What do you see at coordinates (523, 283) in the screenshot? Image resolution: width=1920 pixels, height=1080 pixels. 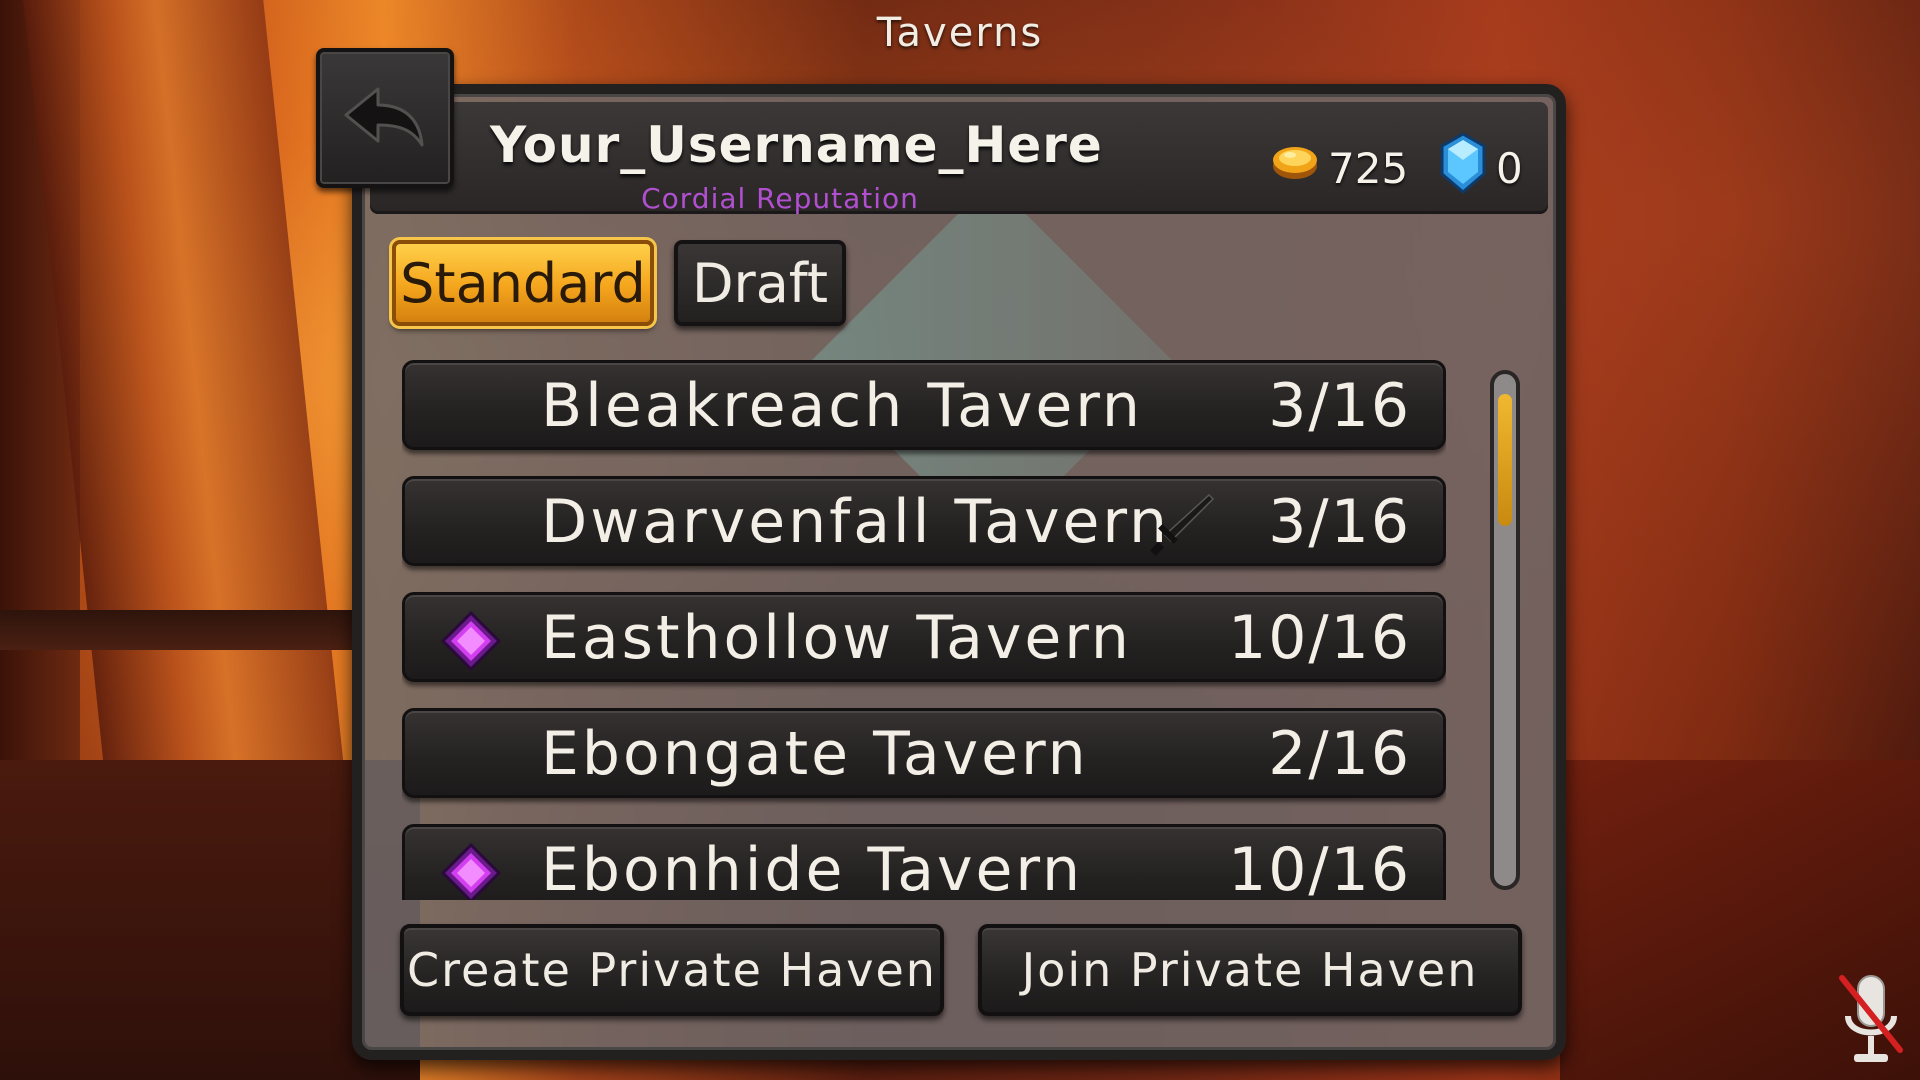 I see `tab-standard: Standard` at bounding box center [523, 283].